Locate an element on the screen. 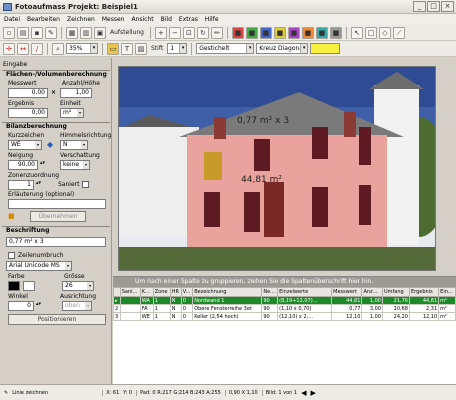 The width and height of the screenshot is (456, 400). groesse-select: 26 ▾ is located at coordinates (78, 286).